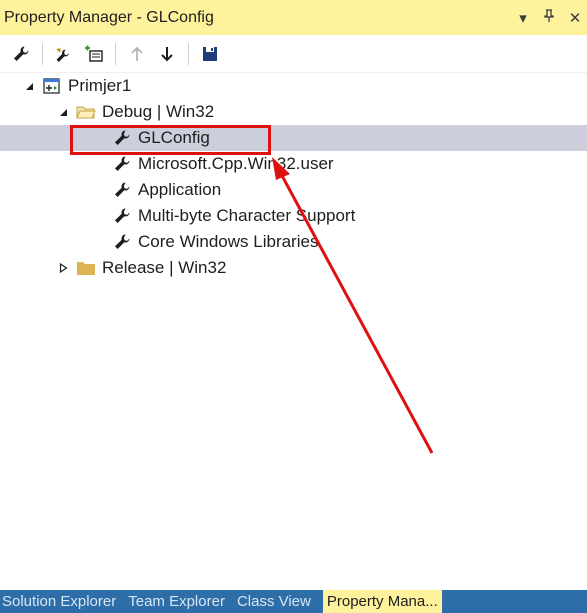  Describe the element at coordinates (52, 86) in the screenshot. I see `project-icon` at that location.